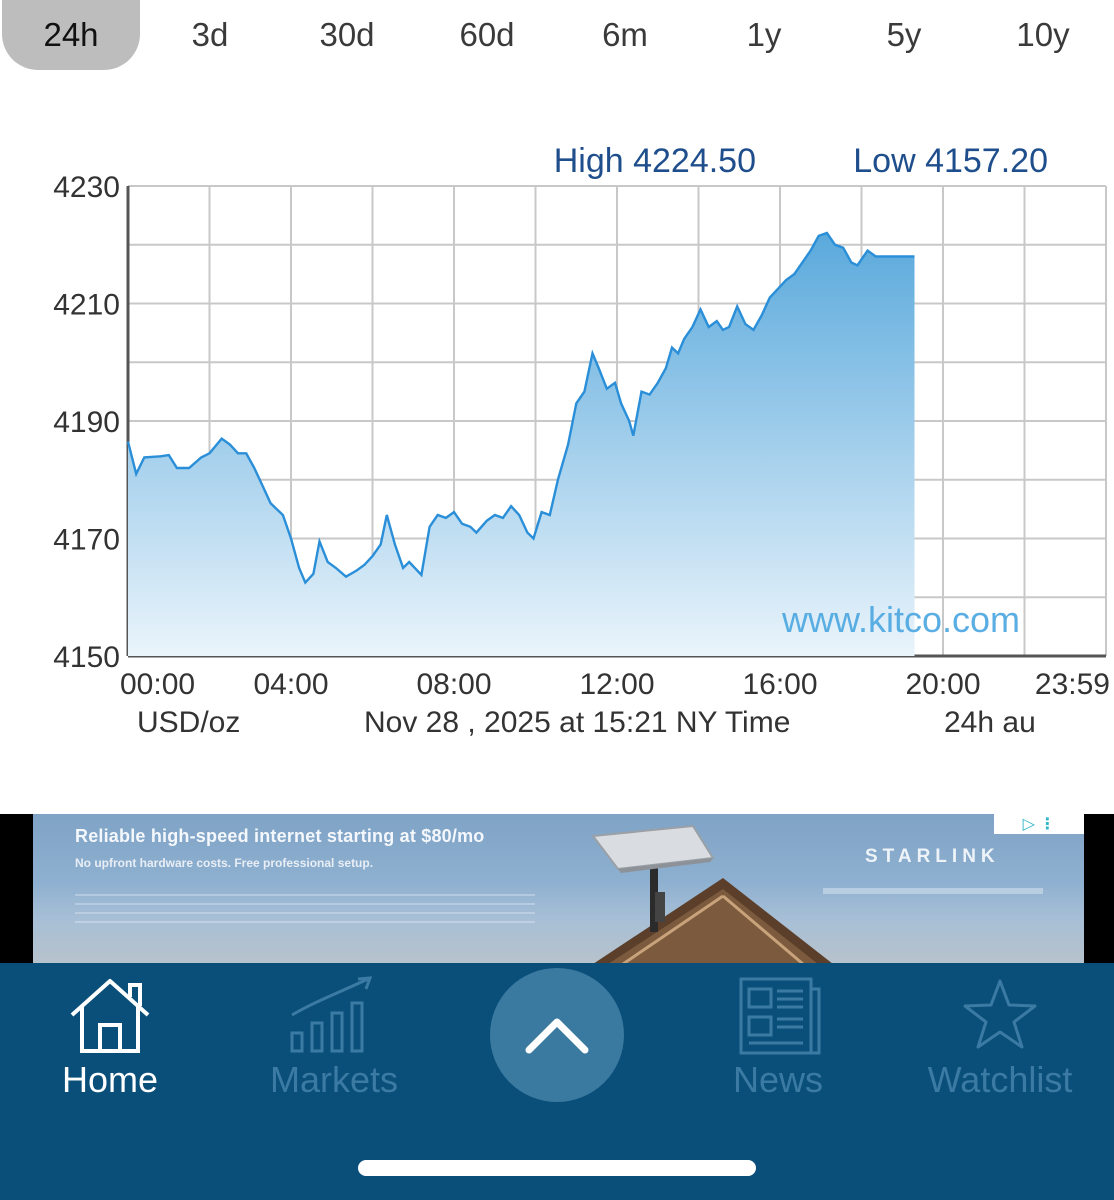  I want to click on scroll-up-button, so click(557, 1035).